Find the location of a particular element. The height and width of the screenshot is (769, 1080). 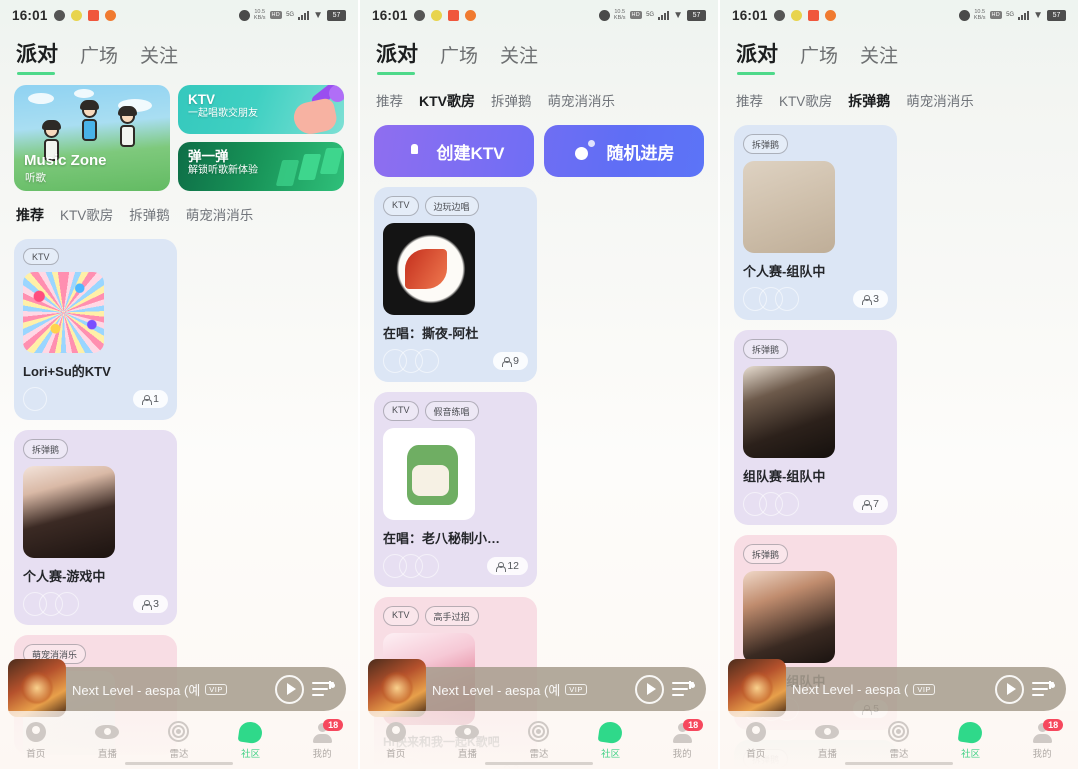

signal-icon is located at coordinates (664, 15).